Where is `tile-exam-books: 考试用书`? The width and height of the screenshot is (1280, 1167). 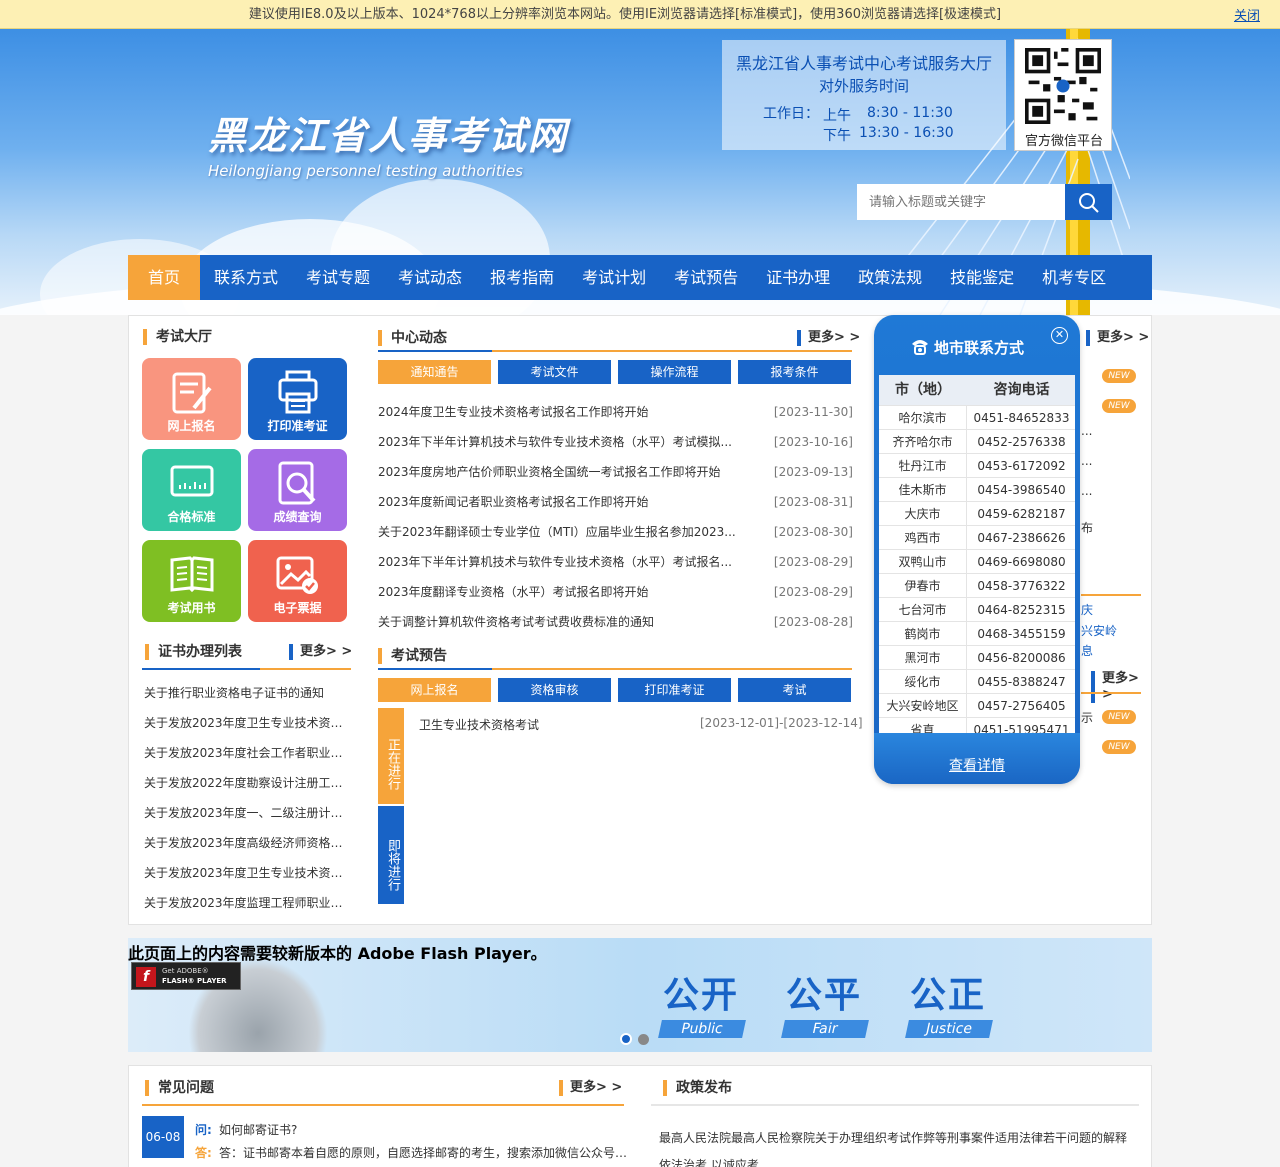 tile-exam-books: 考试用书 is located at coordinates (191, 581).